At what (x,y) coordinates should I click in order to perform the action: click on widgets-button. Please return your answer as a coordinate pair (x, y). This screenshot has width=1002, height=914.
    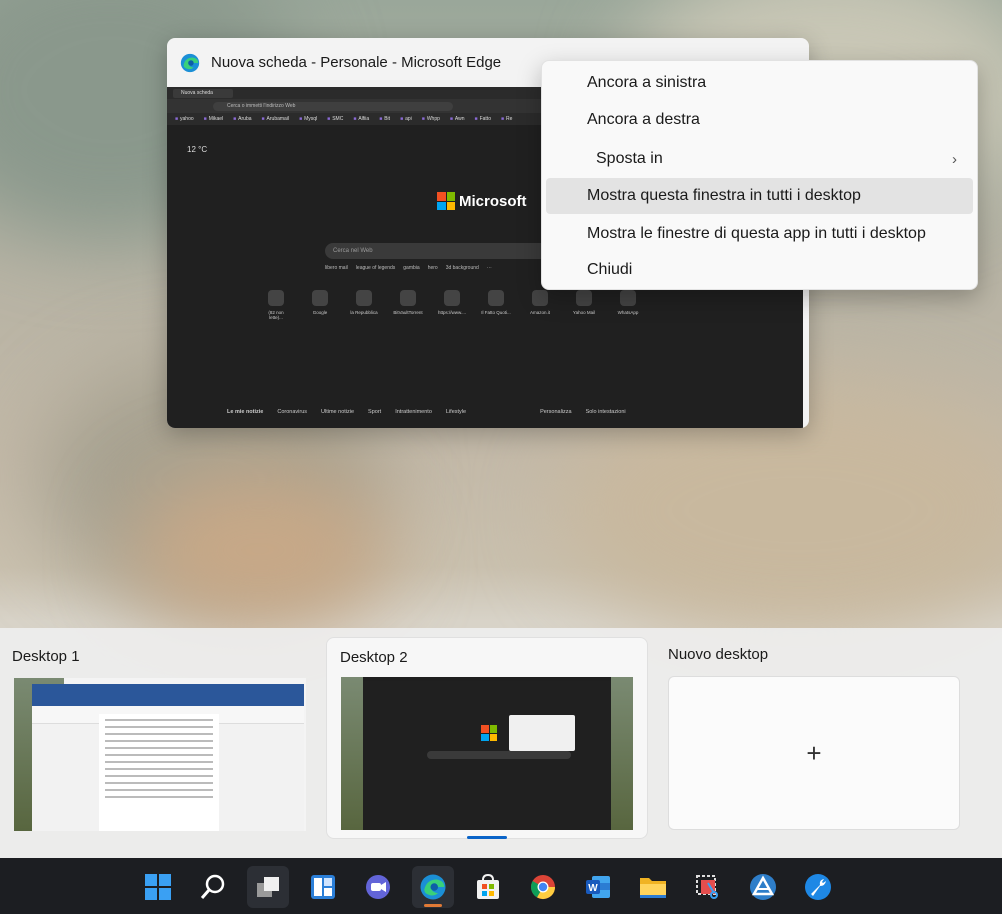
    Looking at the image, I should click on (323, 887).